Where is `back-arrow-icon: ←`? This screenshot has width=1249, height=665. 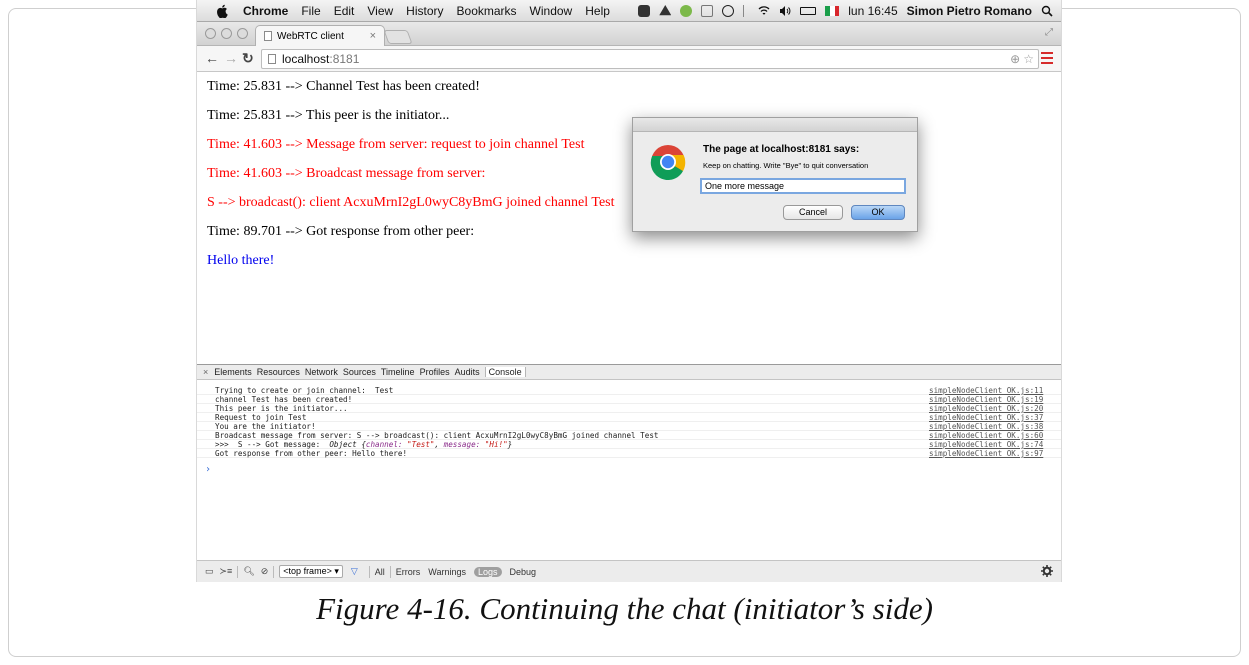
back-arrow-icon: ← is located at coordinates (212, 58).